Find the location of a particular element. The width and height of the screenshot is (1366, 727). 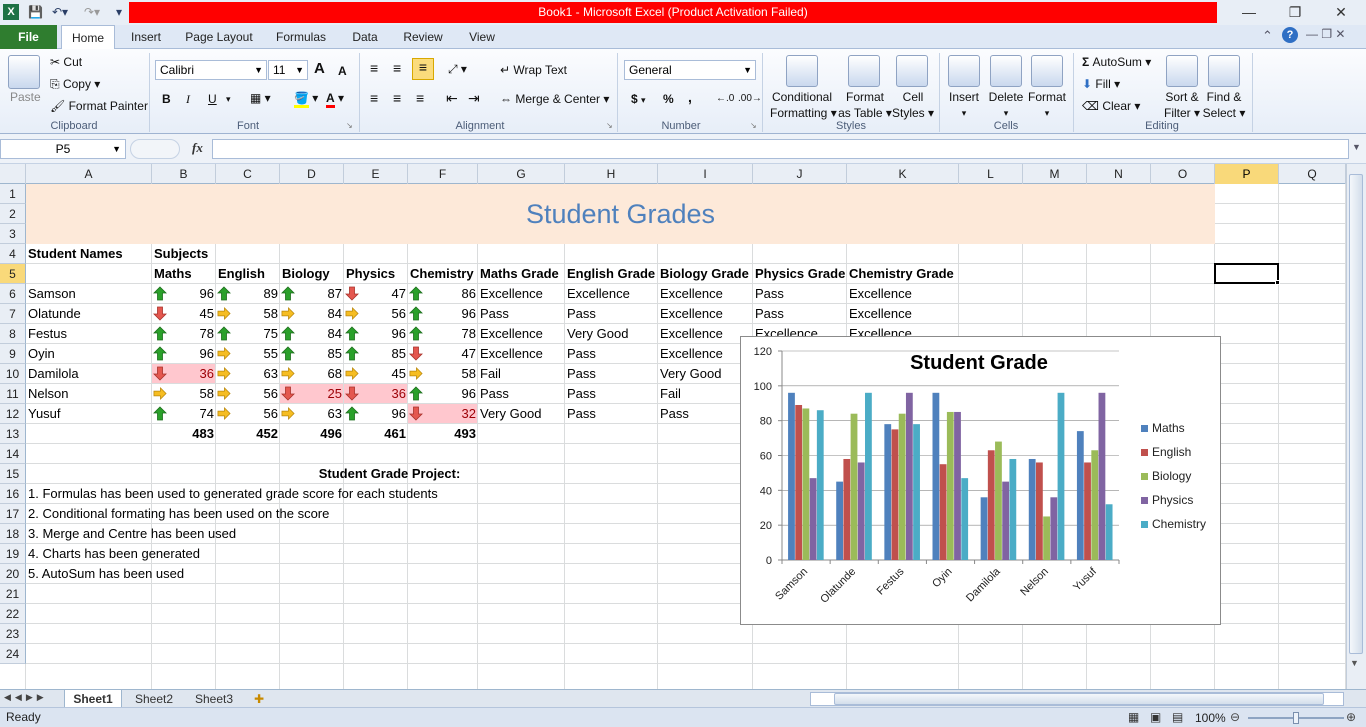

customize-quick-access-icon: ▾ is located at coordinates (119, 12).